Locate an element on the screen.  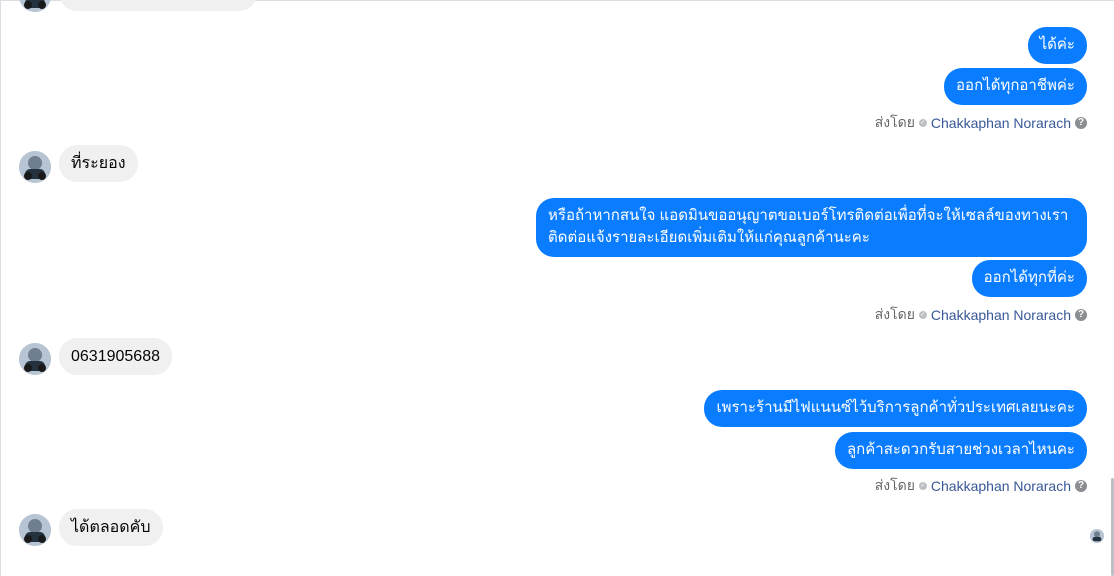
incoming-message-bubble is located at coordinates (158, 5).